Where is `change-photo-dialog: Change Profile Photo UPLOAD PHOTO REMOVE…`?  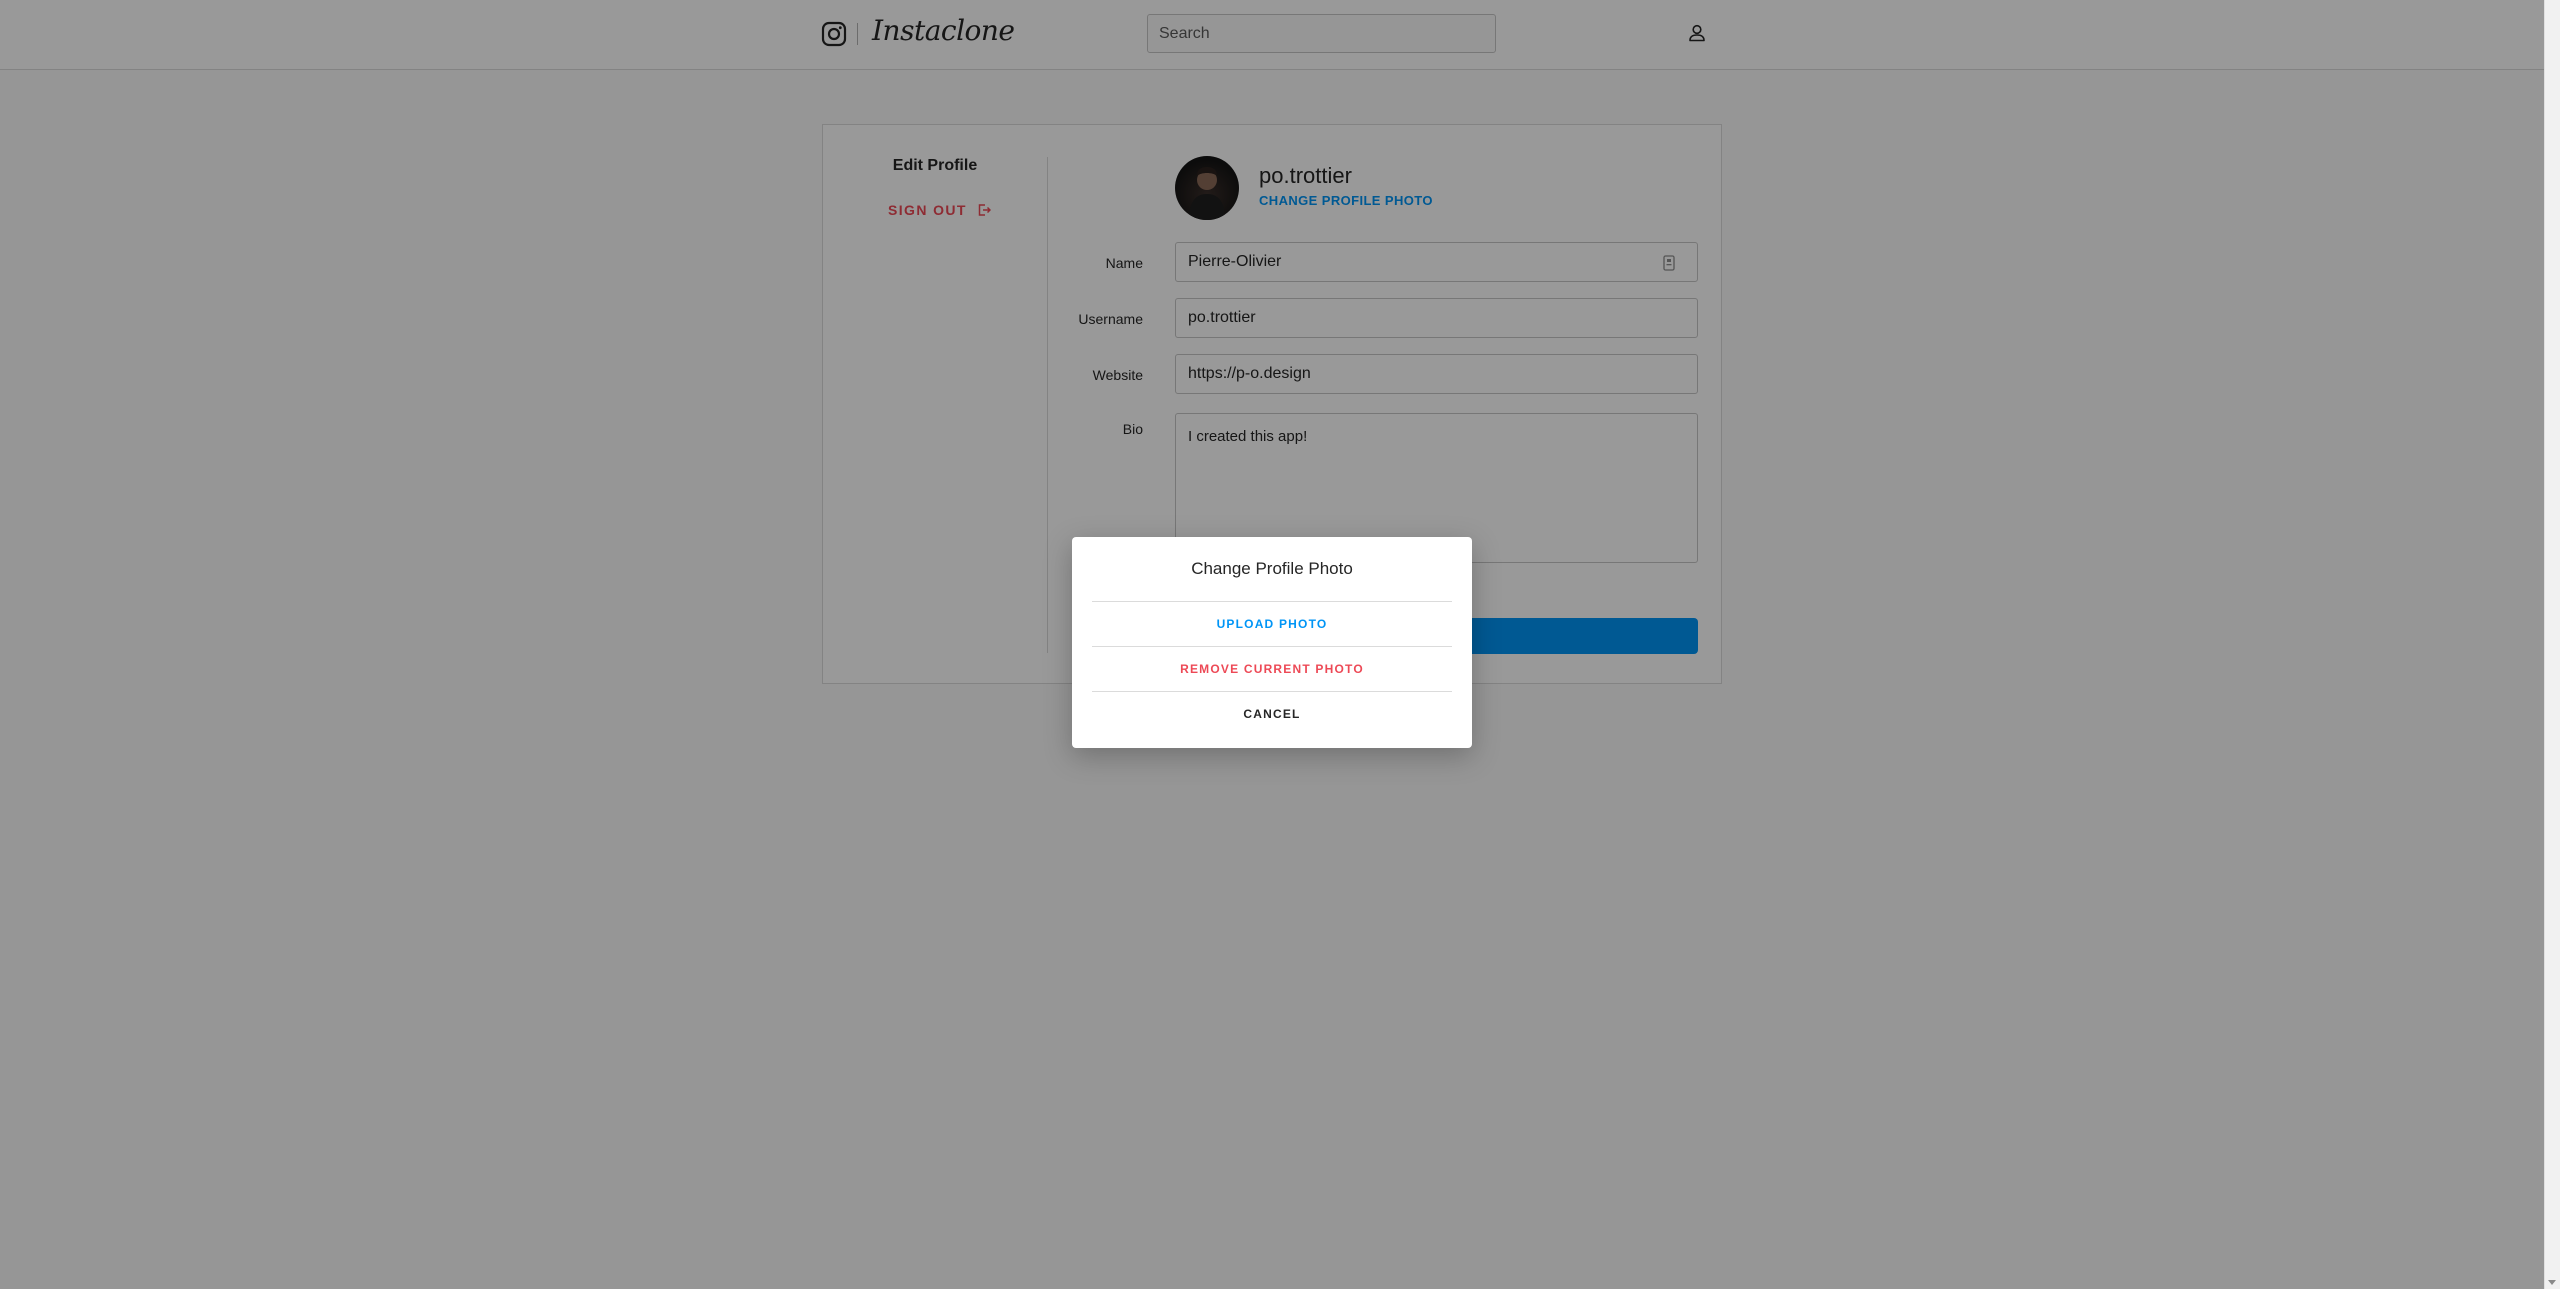
change-photo-dialog: Change Profile Photo UPLOAD PHOTO REMOVE… is located at coordinates (1272, 642).